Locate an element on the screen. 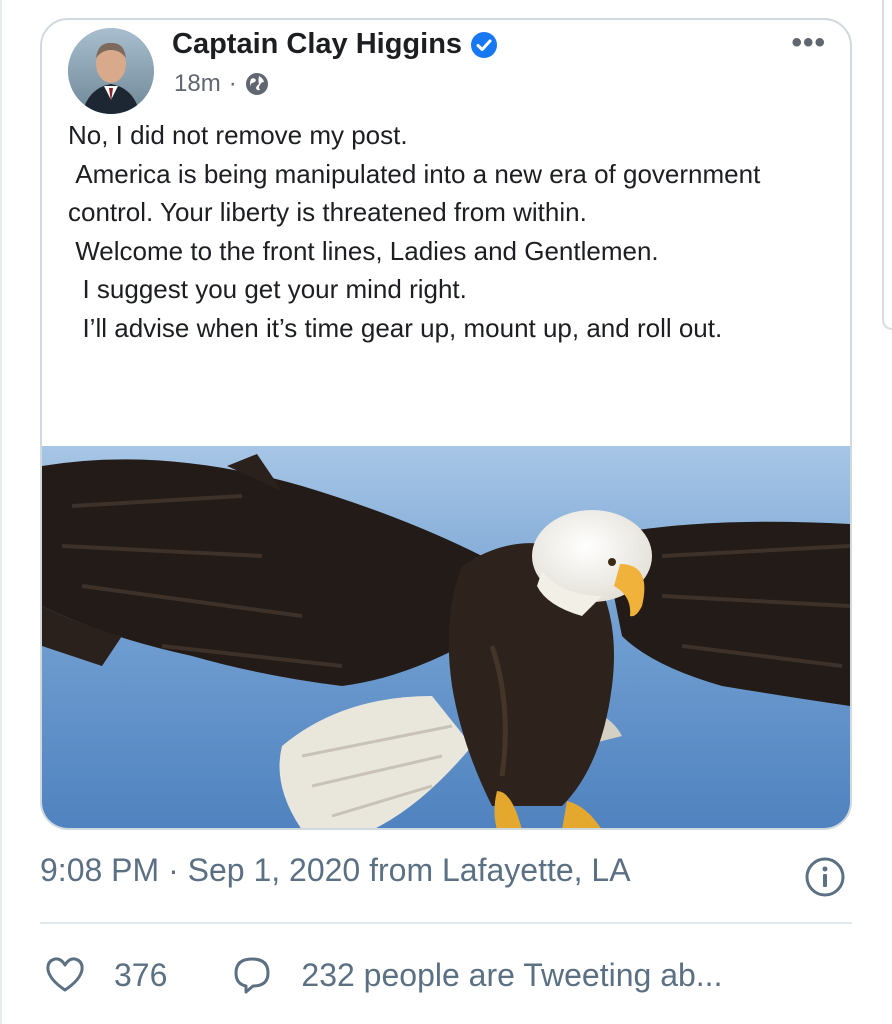  author-name: Captain Clay Higgins is located at coordinates (335, 44).